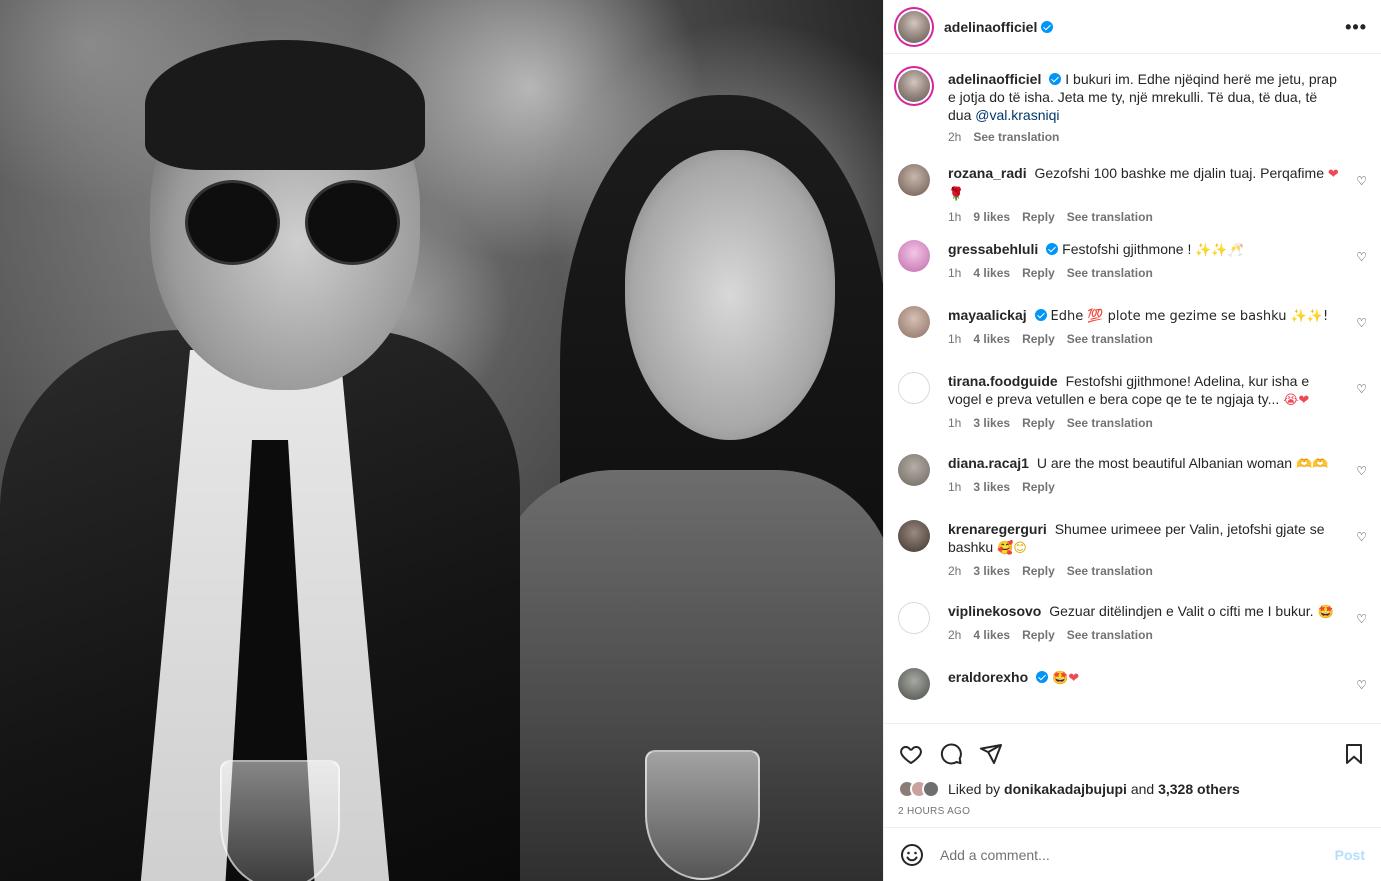 Image resolution: width=1381 pixels, height=881 pixels. I want to click on commenter-username: mayaalickaj, so click(987, 315).